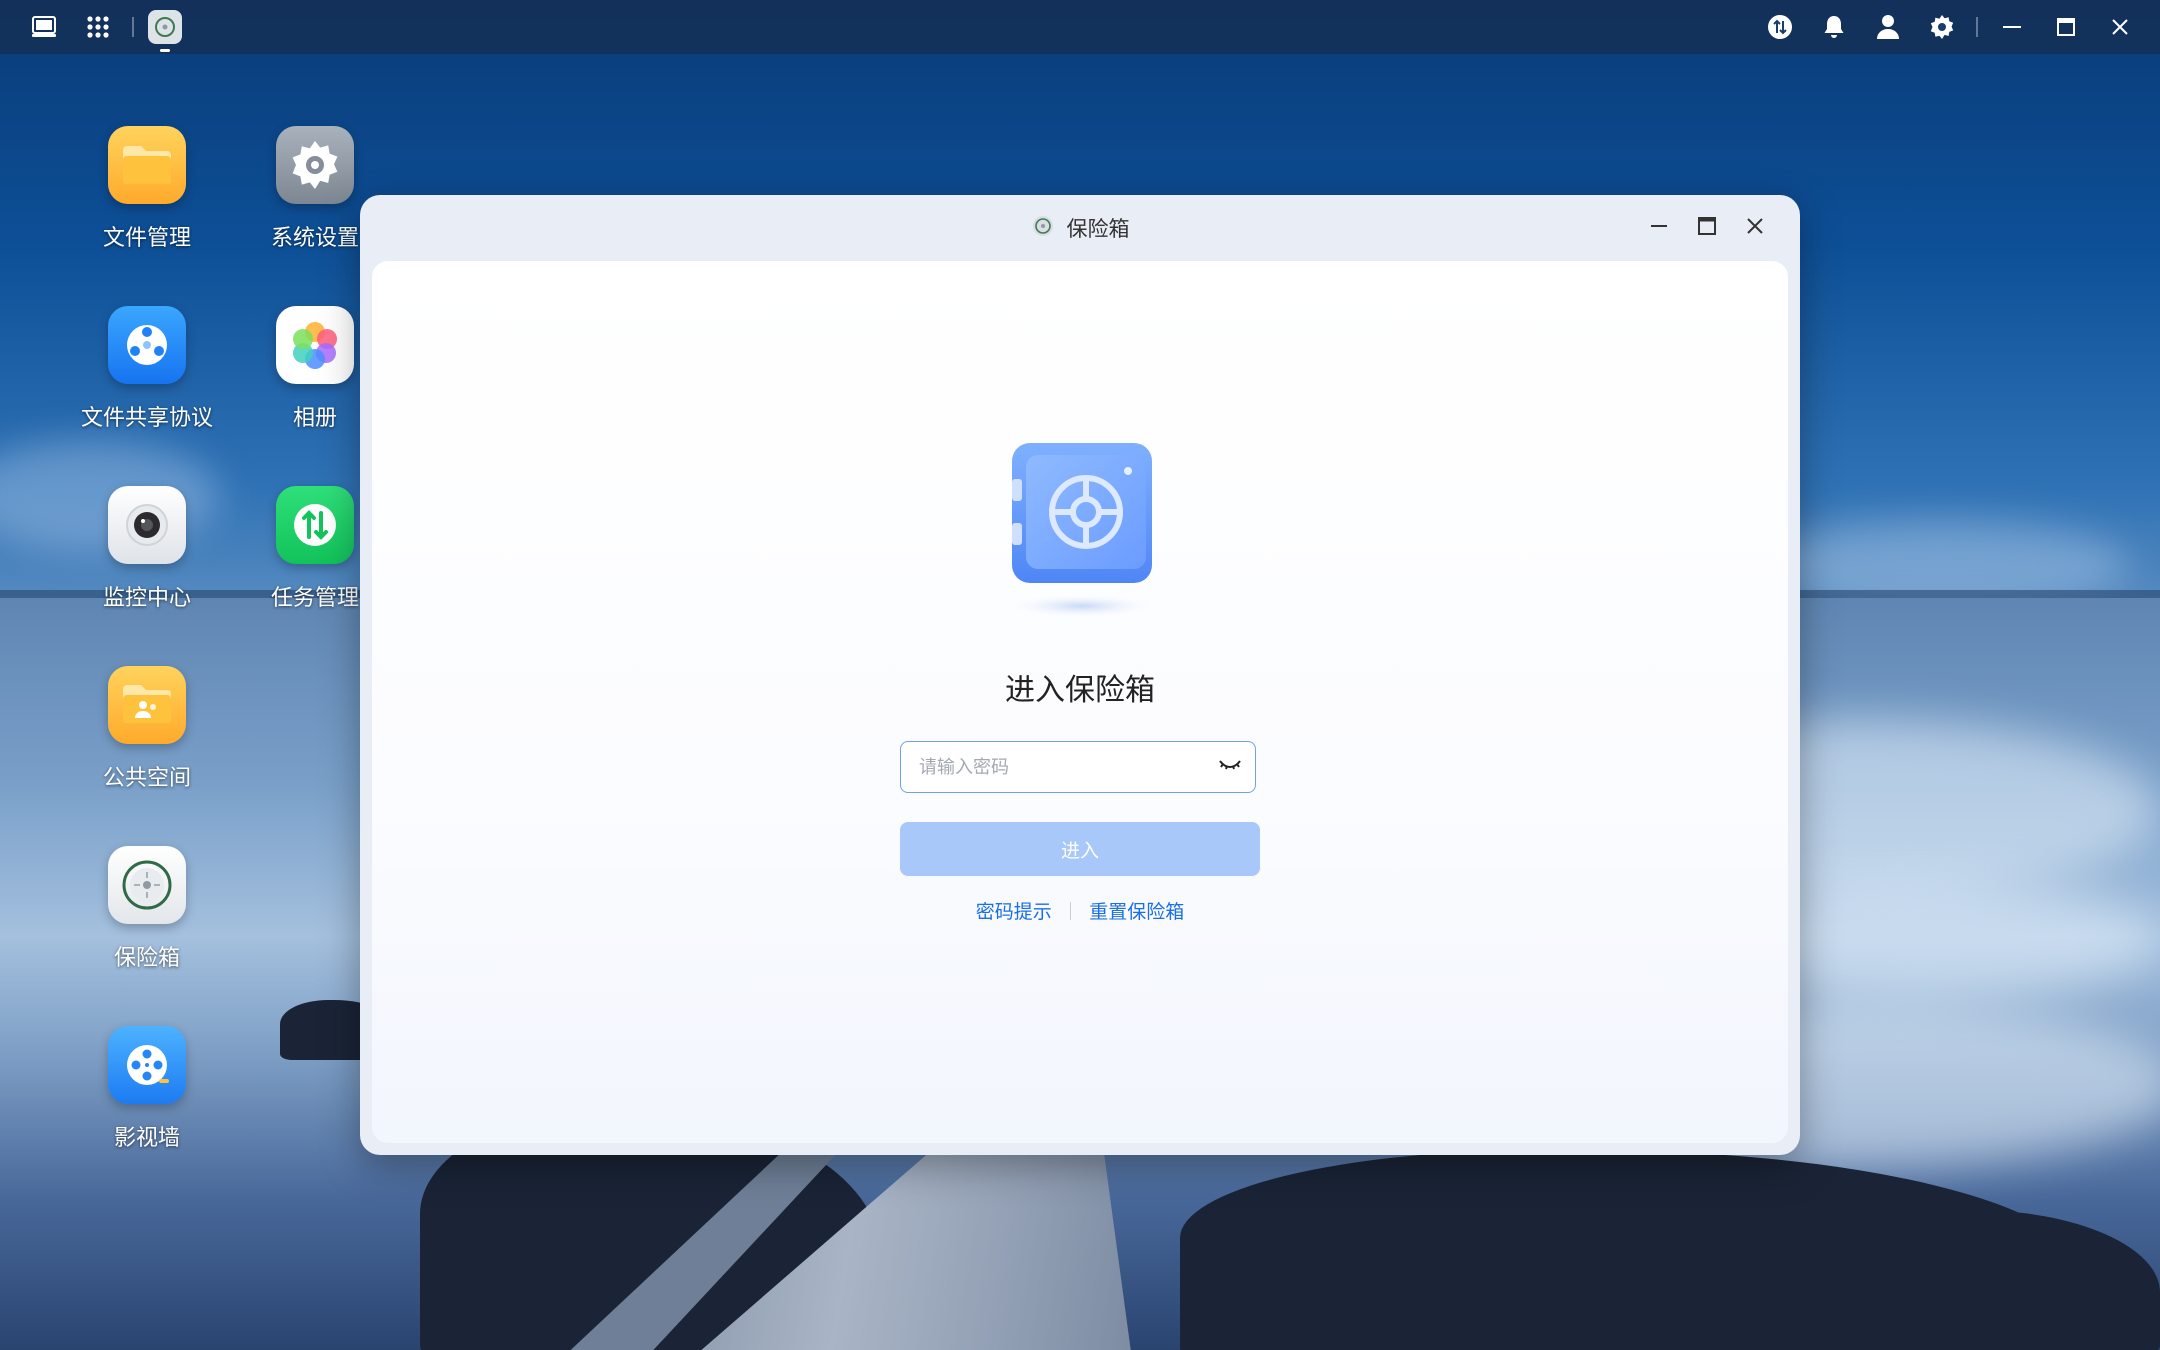 This screenshot has height=1350, width=2160. What do you see at coordinates (147, 1065) in the screenshot?
I see `film-reel-icon` at bounding box center [147, 1065].